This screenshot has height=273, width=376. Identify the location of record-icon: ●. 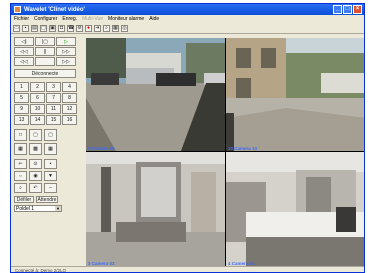
(88, 28).